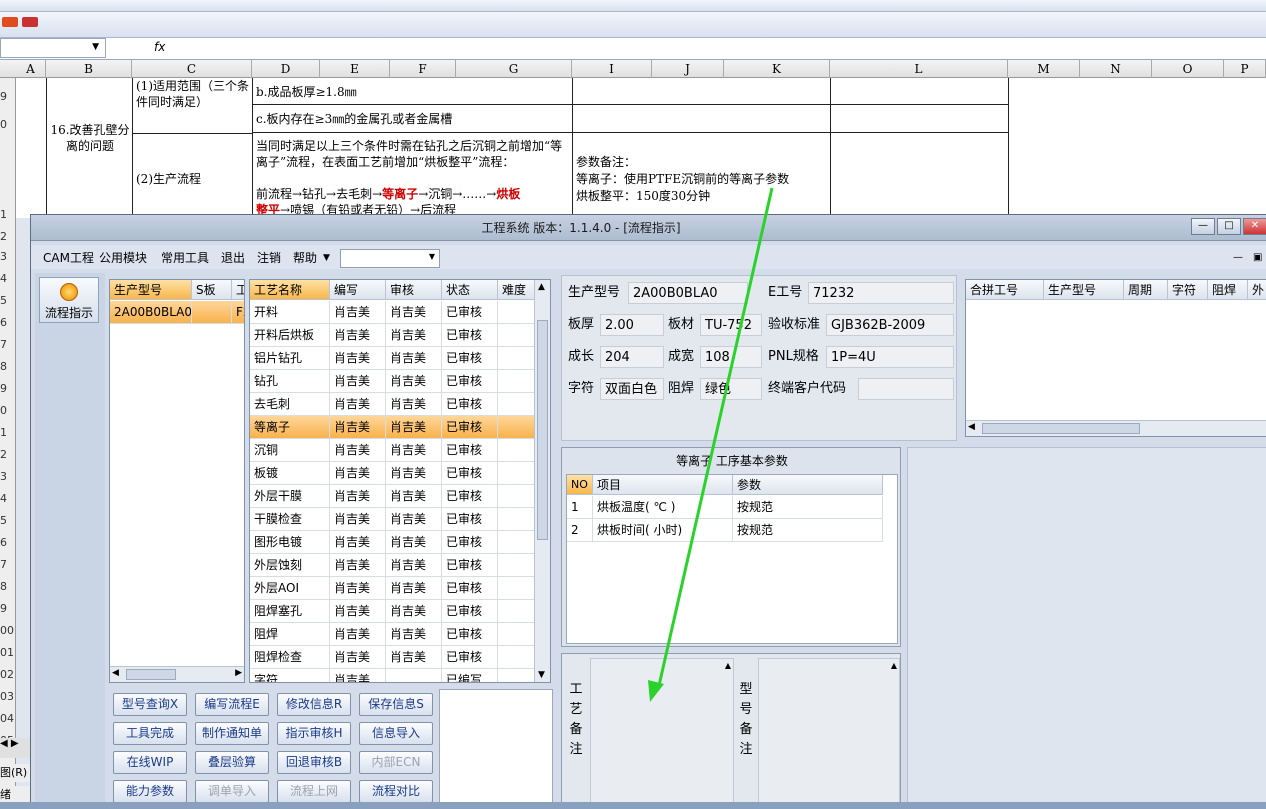 The height and width of the screenshot is (809, 1266). What do you see at coordinates (656, 691) in the screenshot?
I see `arrow-head-icon` at bounding box center [656, 691].